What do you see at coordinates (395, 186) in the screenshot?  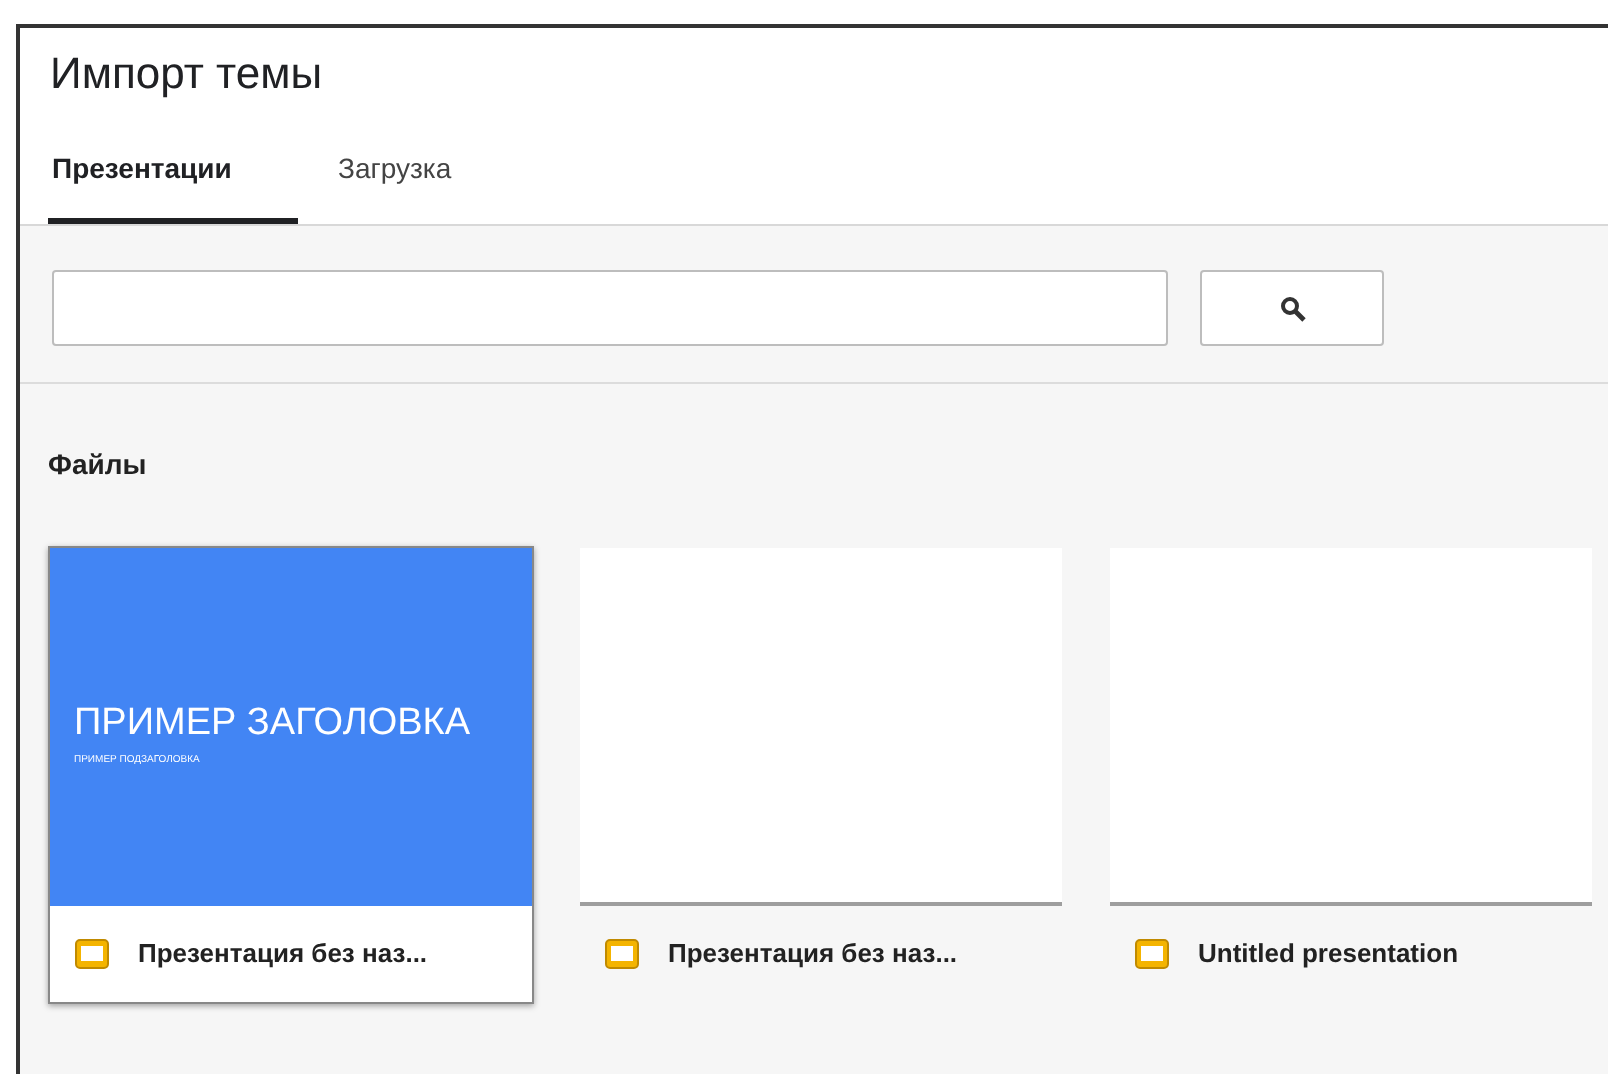 I see `tab: Загрузка` at bounding box center [395, 186].